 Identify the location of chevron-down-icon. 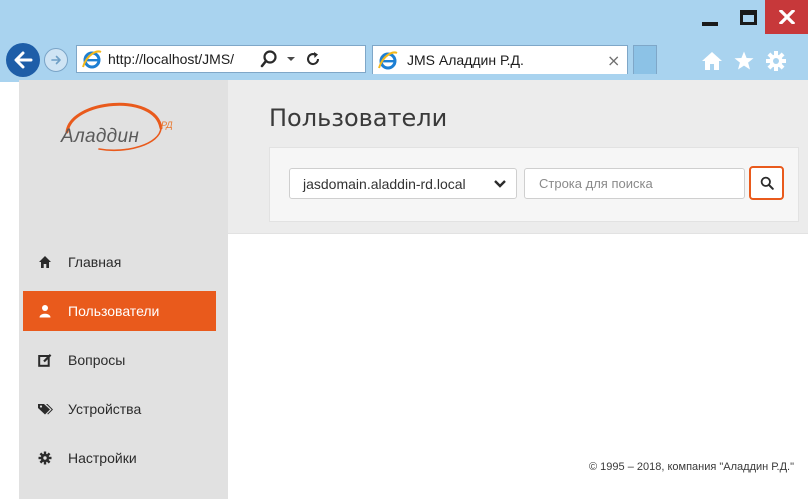
(500, 184).